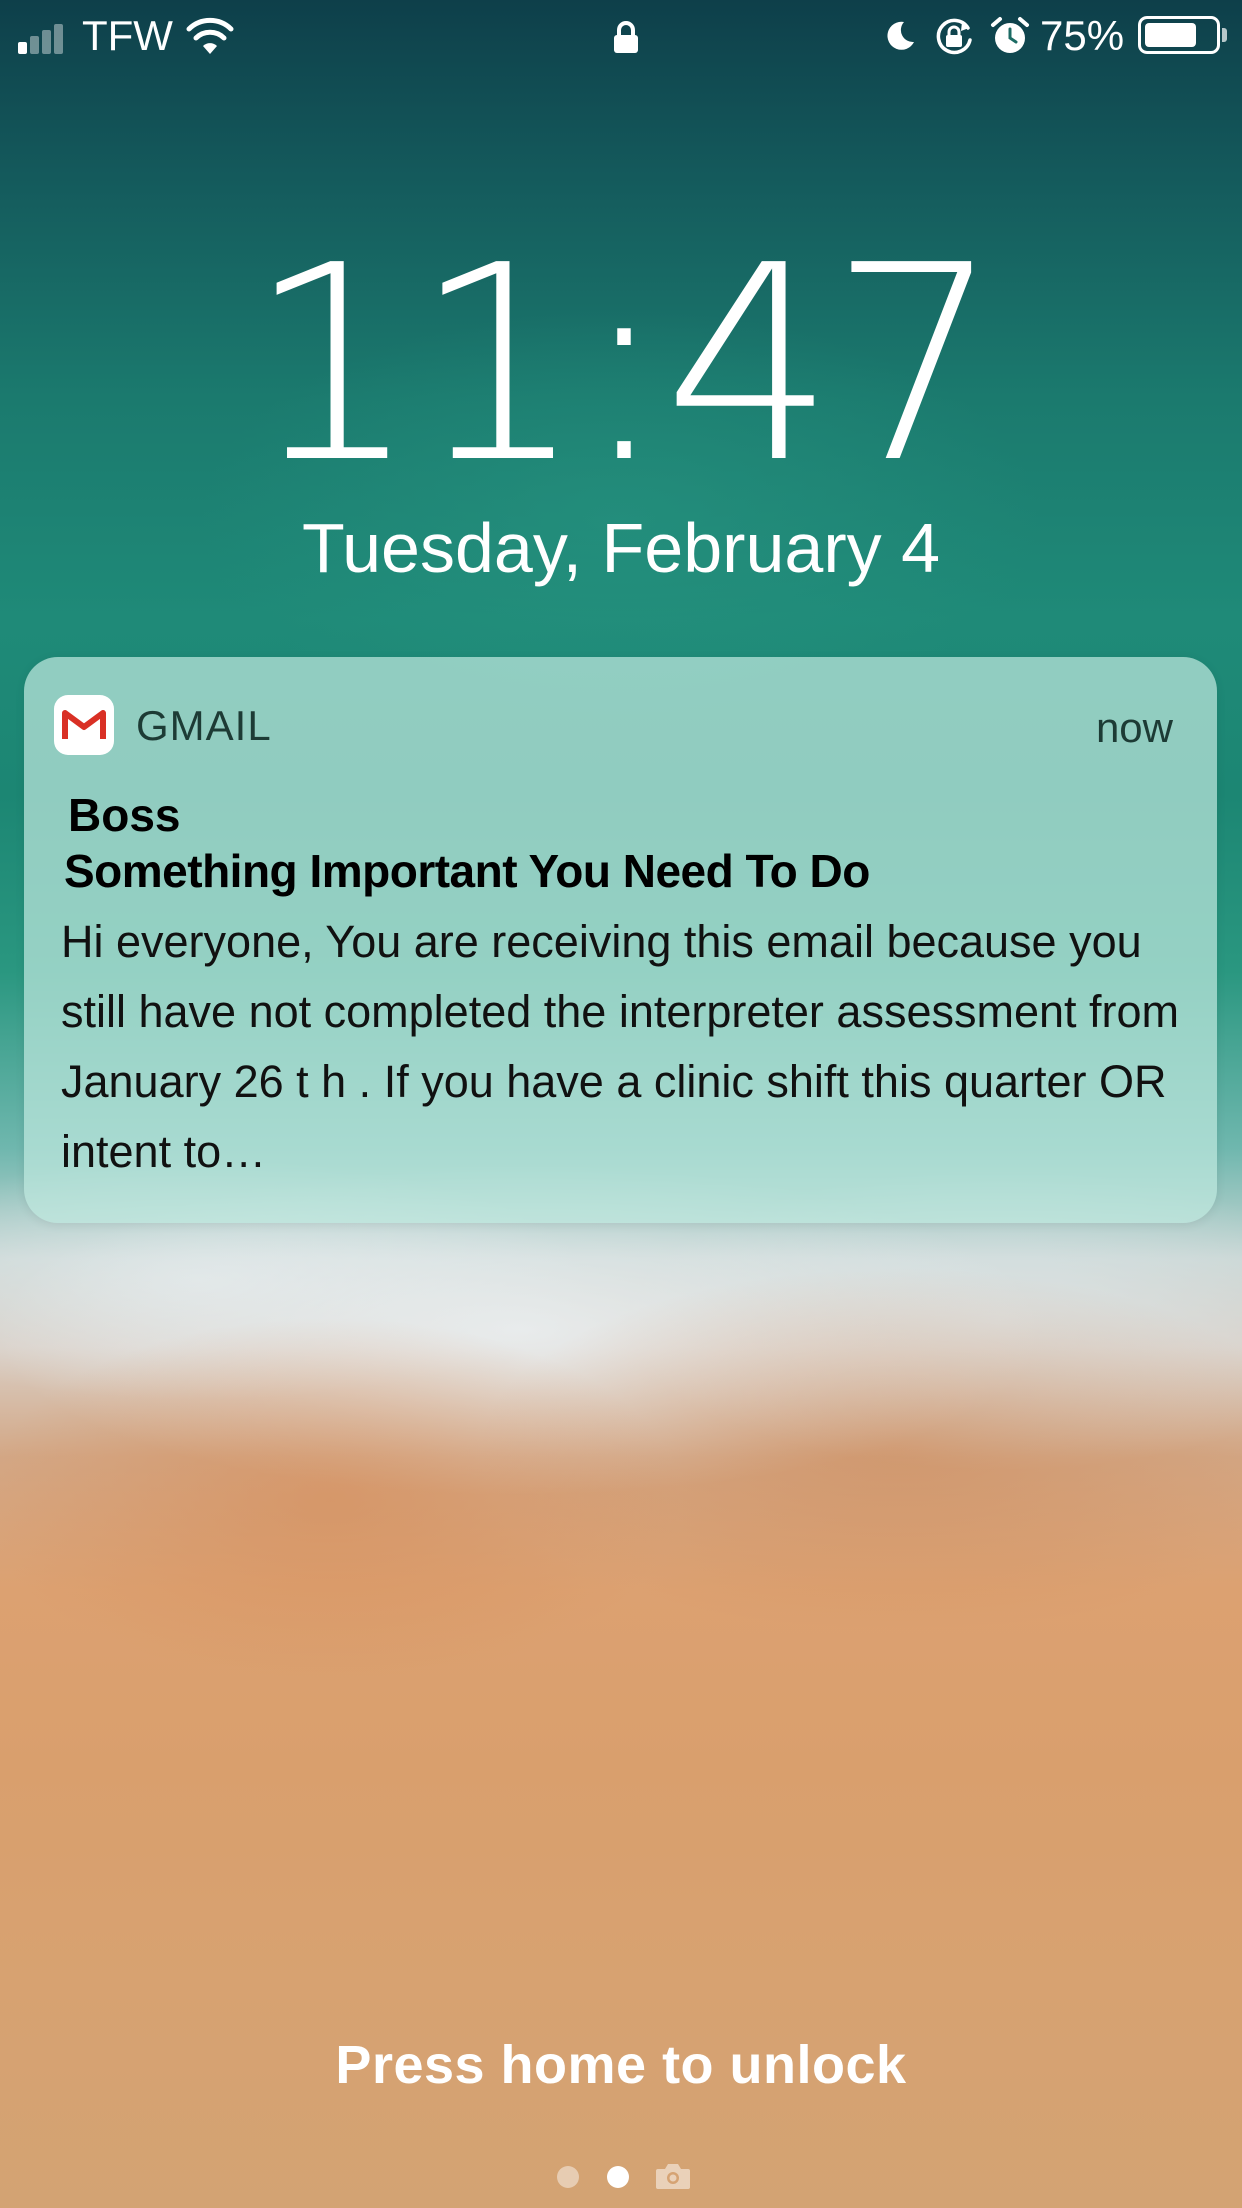 This screenshot has width=1242, height=2208. What do you see at coordinates (1170, 35) in the screenshot?
I see `battery-fill` at bounding box center [1170, 35].